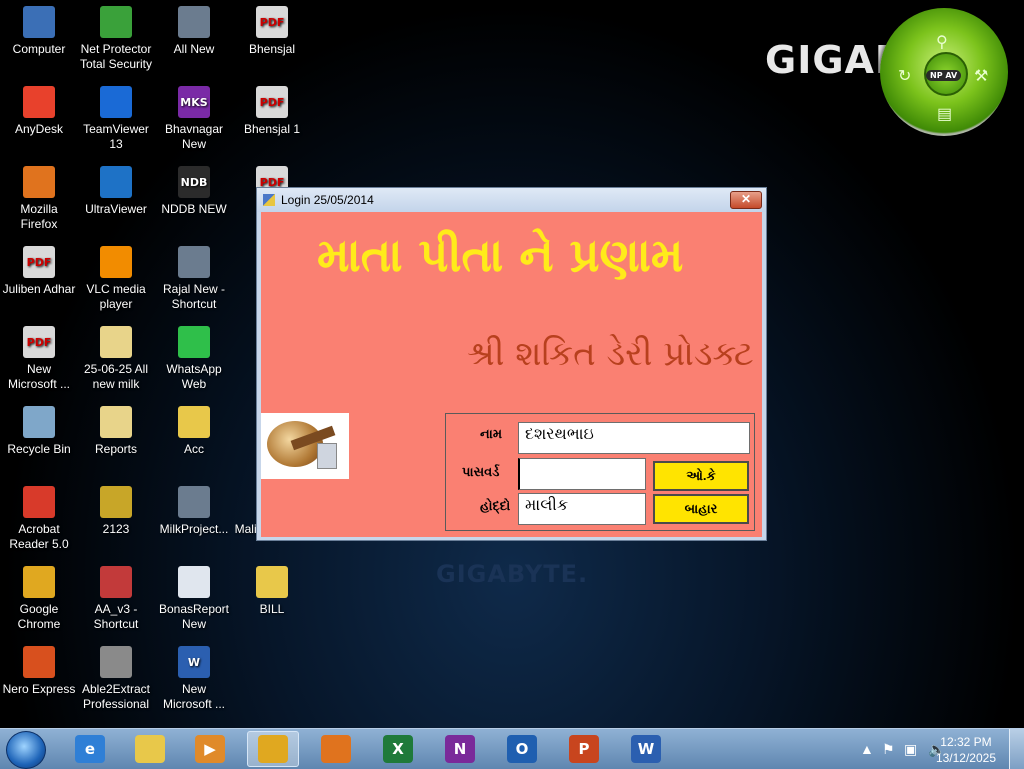 The image size is (1024, 769). I want to click on dairy-logo-image, so click(305, 446).